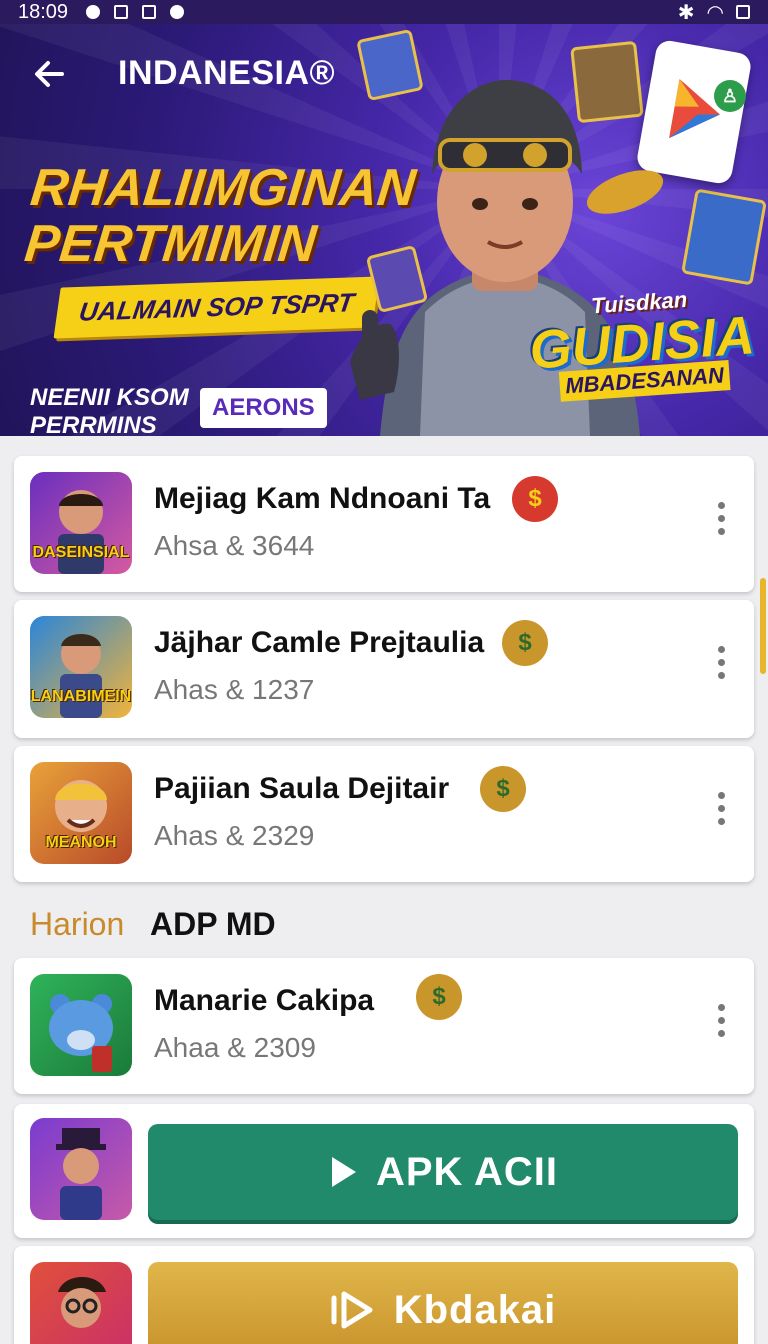 The image size is (768, 1344). What do you see at coordinates (81, 696) in the screenshot?
I see `thumbnail-caption: LANABIMEIN` at bounding box center [81, 696].